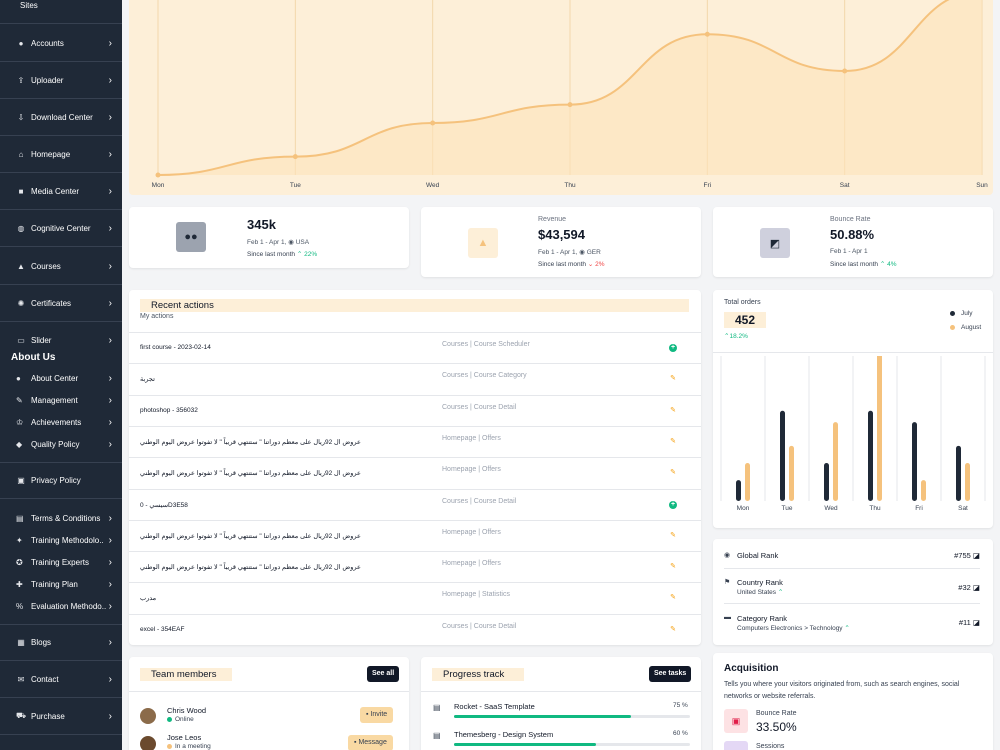  I want to click on shopping-bag-icon: ▲, so click(483, 243).